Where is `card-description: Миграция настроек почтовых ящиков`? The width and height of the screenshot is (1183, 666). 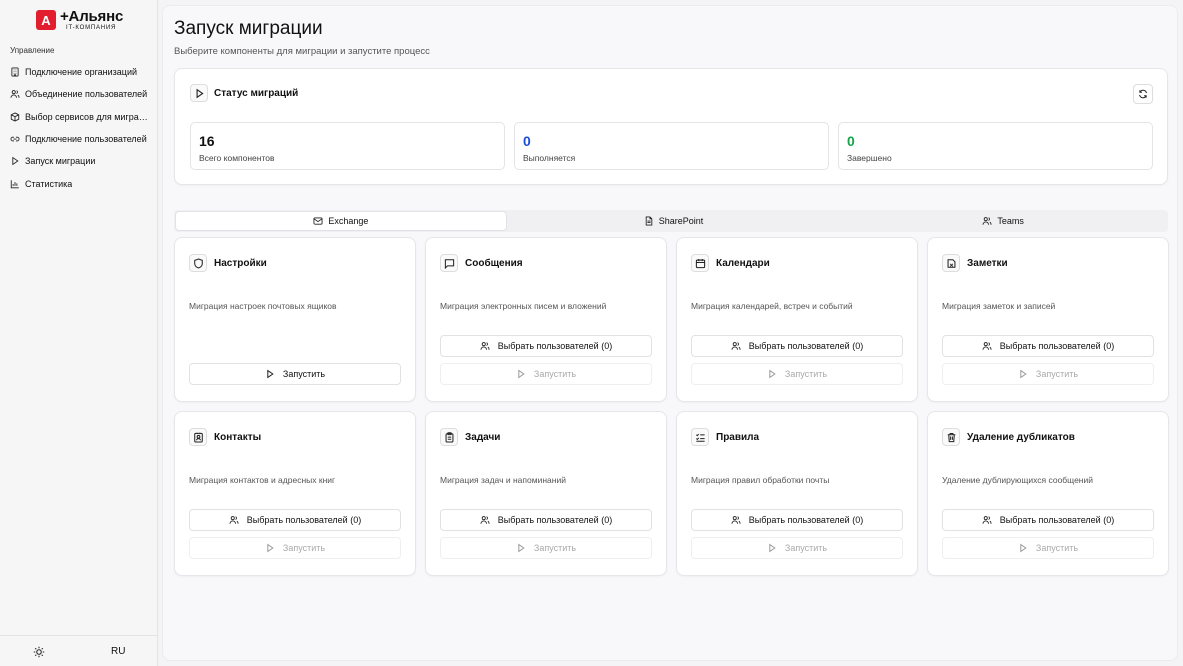 card-description: Миграция настроек почтовых ящиков is located at coordinates (263, 306).